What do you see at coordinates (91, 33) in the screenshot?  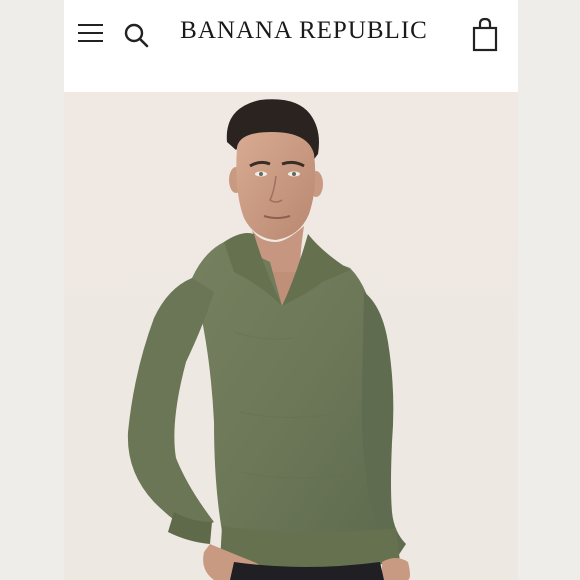 I see `menu-icon` at bounding box center [91, 33].